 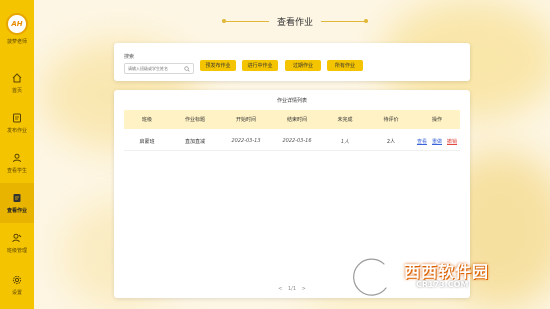 I want to click on next-page-button: >, so click(x=304, y=289).